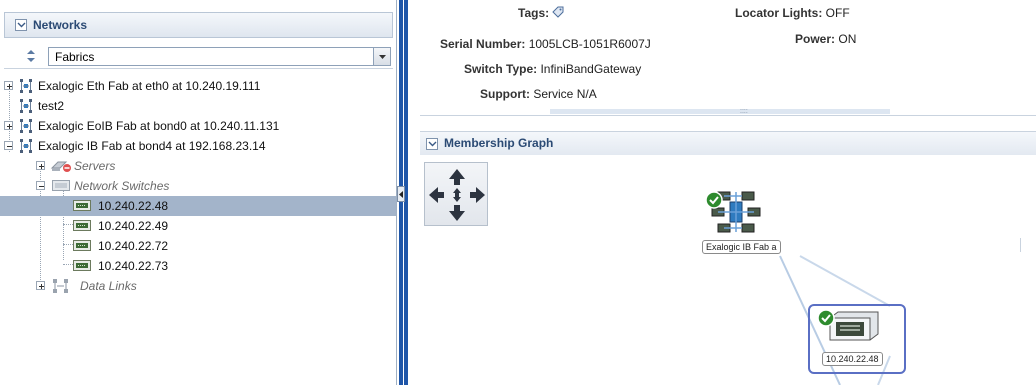  Describe the element at coordinates (381, 56) in the screenshot. I see `dropdown-arrow-icon` at that location.